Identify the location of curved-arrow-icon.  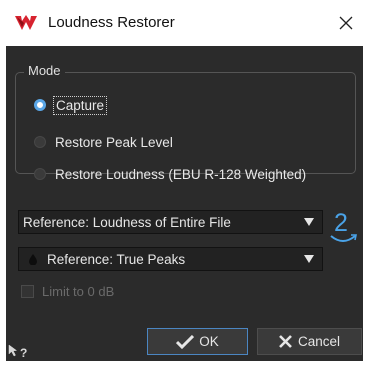
(343, 238).